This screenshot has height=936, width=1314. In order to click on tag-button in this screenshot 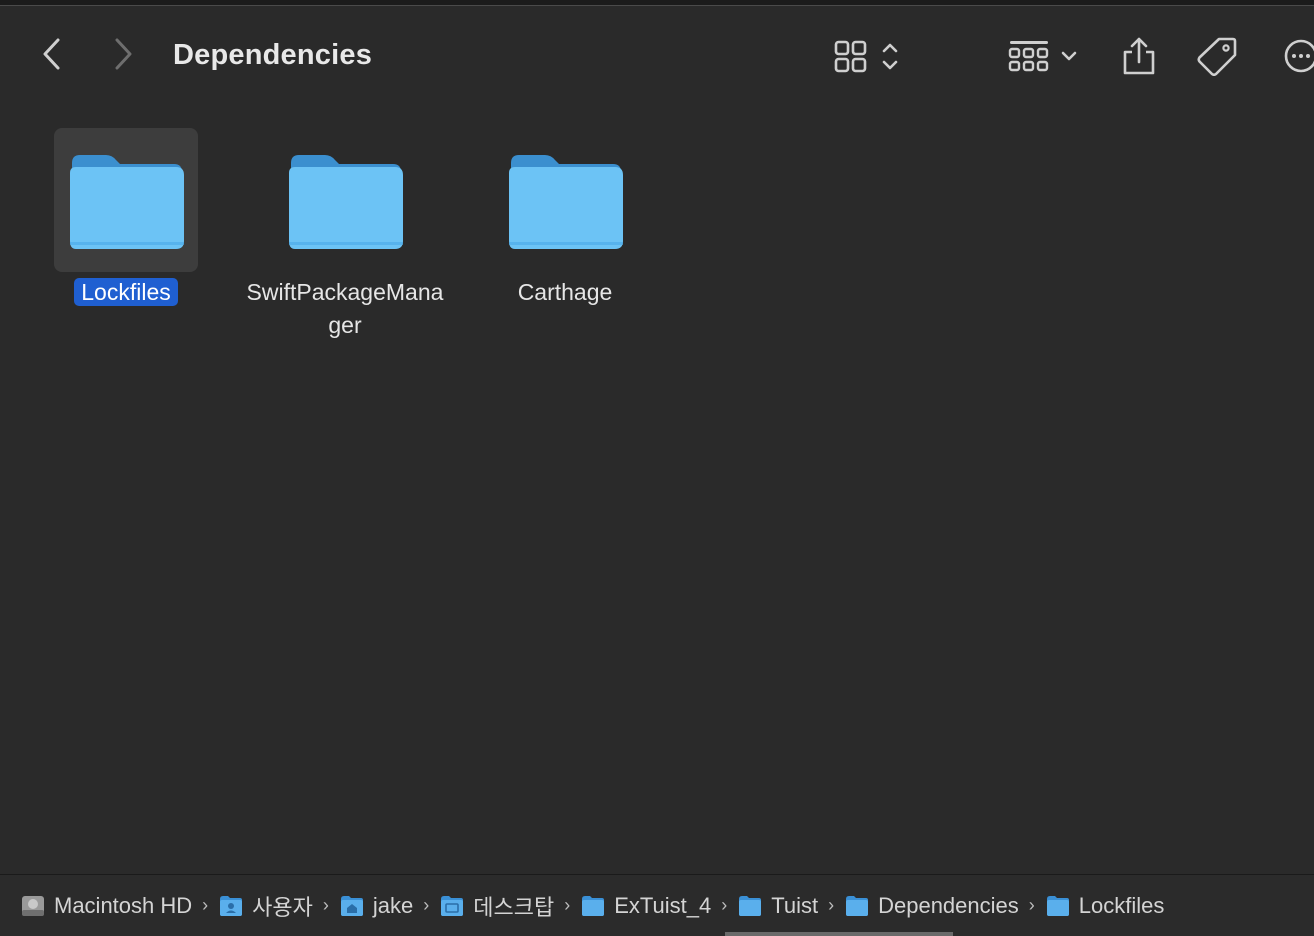, I will do `click(1217, 56)`.